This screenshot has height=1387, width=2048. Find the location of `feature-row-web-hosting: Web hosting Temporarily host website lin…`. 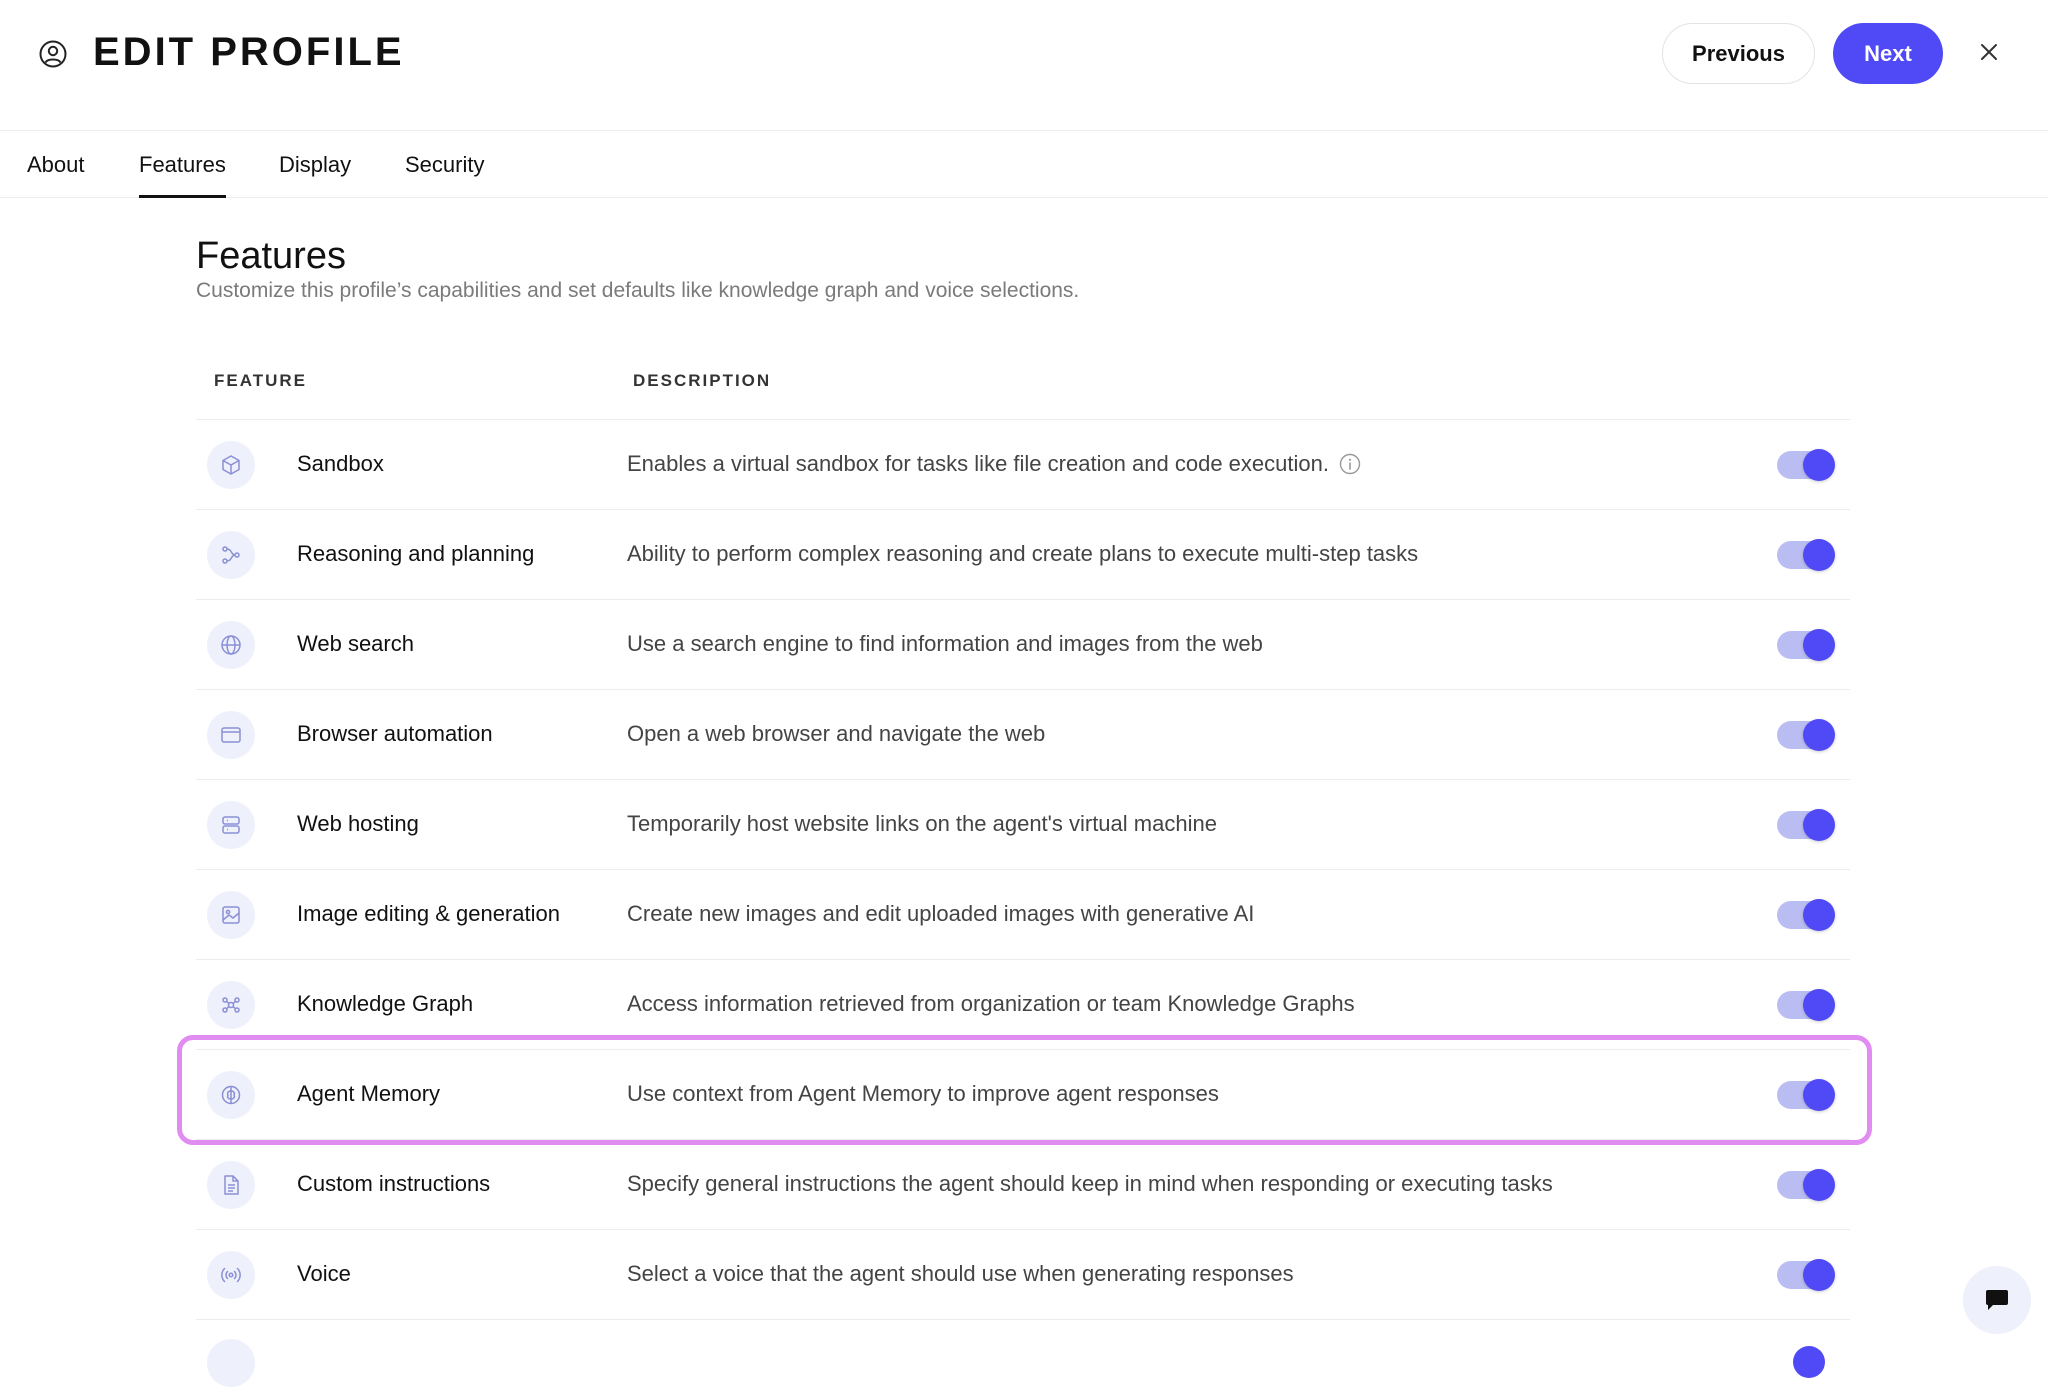

feature-row-web-hosting: Web hosting Temporarily host website lin… is located at coordinates (1023, 825).